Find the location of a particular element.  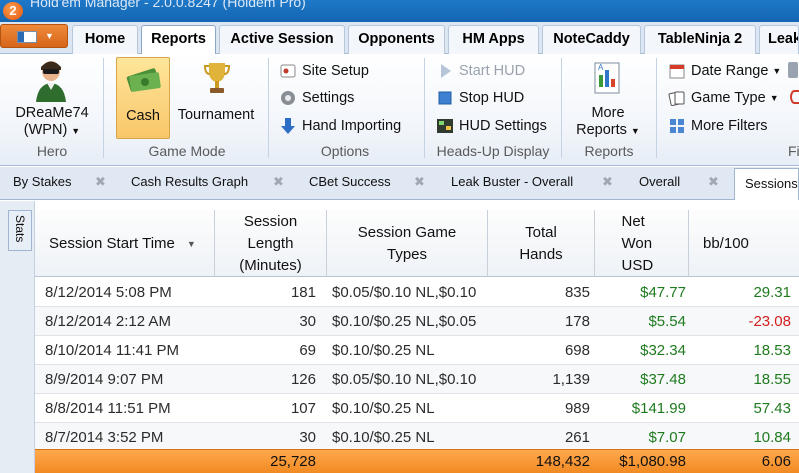

column-header-session-game-types: Session Game Types is located at coordinates (407, 243).